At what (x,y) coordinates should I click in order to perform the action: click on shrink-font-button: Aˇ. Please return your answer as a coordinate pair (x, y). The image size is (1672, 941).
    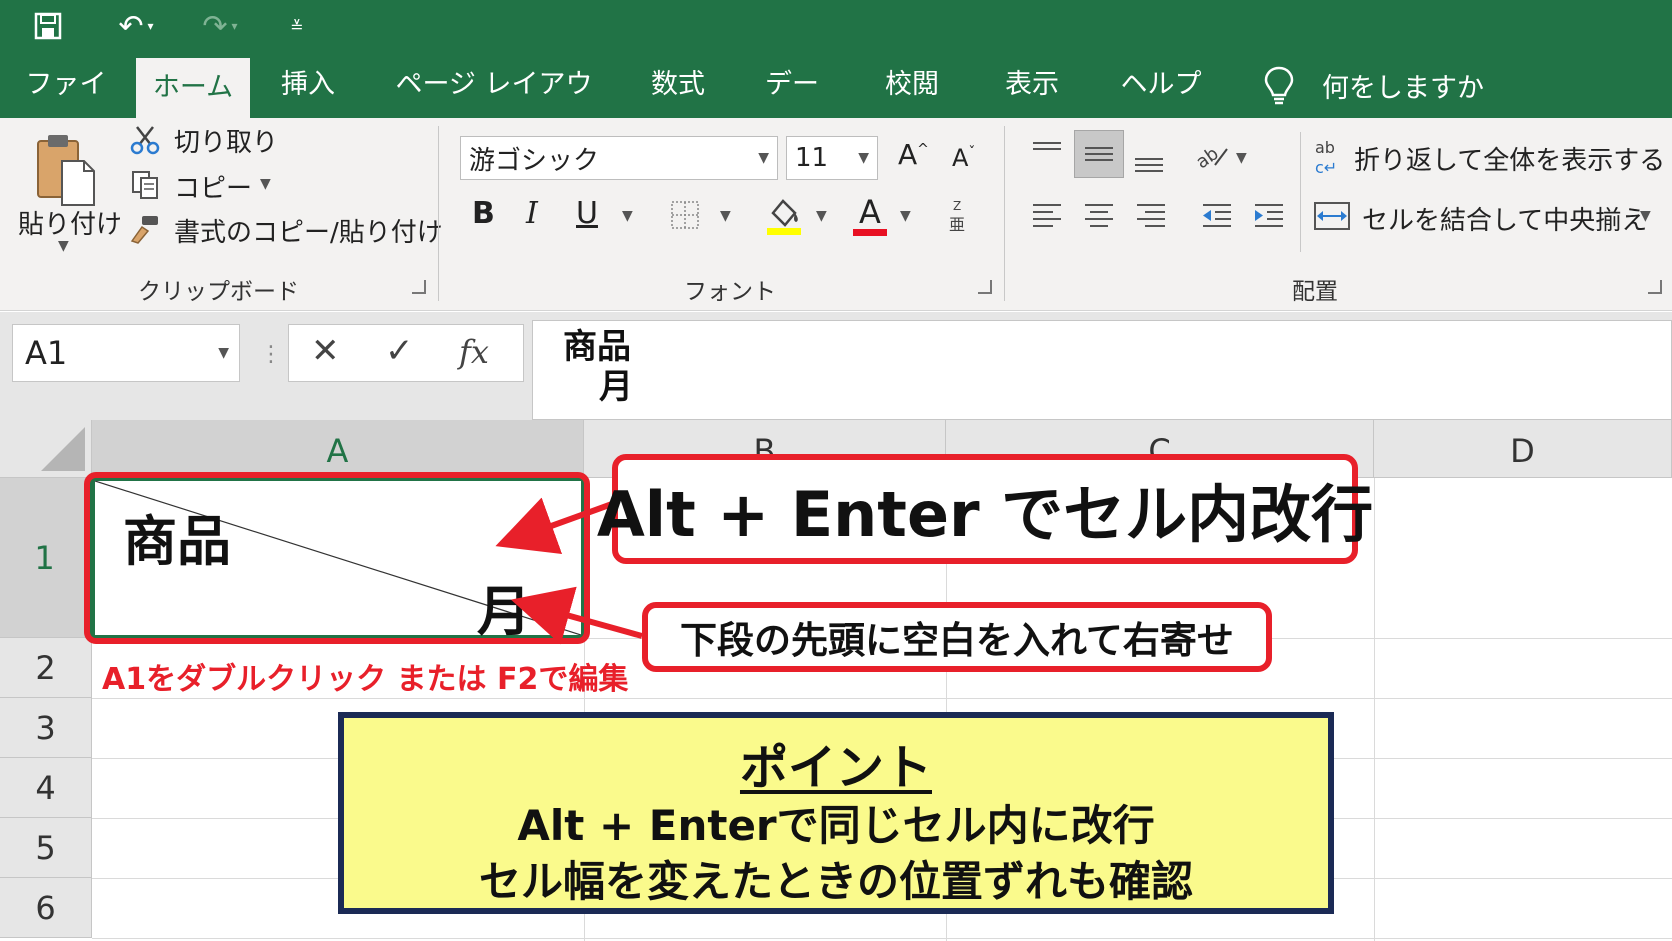
    Looking at the image, I should click on (963, 158).